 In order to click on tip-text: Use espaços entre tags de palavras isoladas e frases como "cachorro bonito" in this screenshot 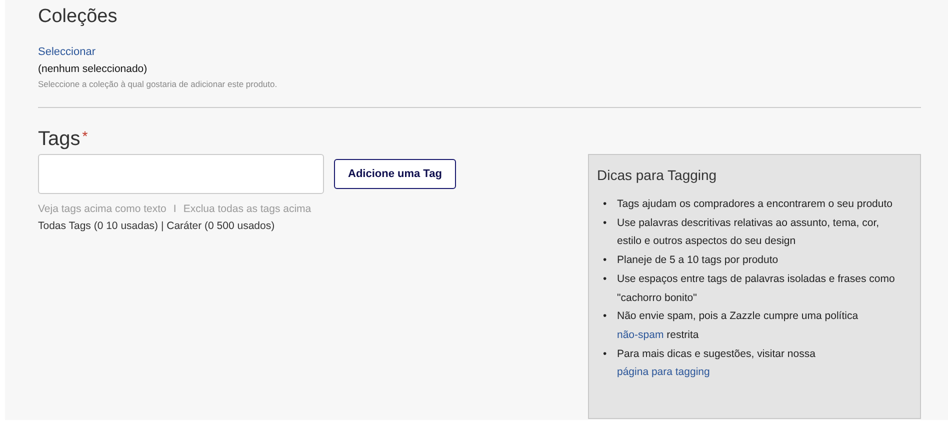, I will do `click(756, 289)`.